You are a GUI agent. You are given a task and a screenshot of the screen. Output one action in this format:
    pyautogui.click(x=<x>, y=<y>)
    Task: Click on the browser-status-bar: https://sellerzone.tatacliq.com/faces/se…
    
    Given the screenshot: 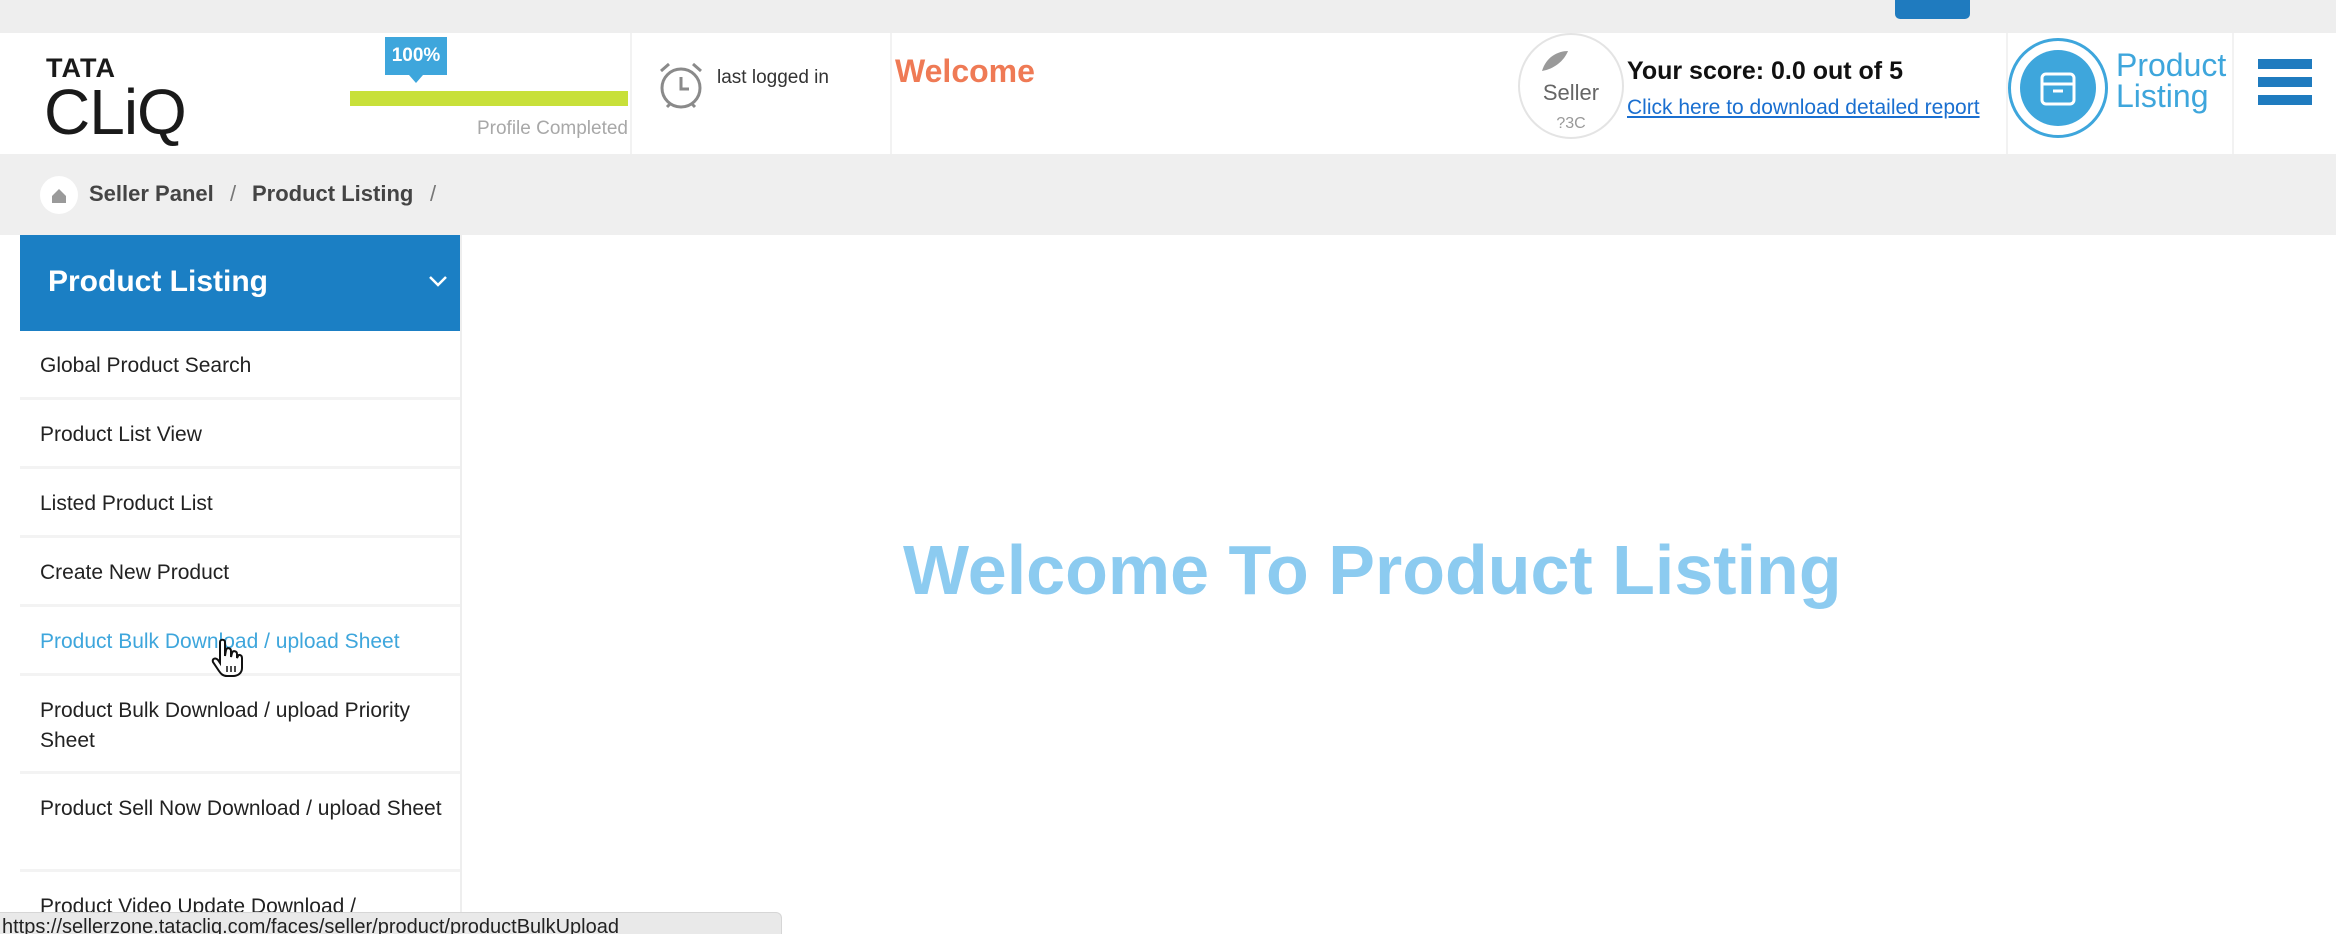 What is the action you would take?
    pyautogui.click(x=391, y=923)
    